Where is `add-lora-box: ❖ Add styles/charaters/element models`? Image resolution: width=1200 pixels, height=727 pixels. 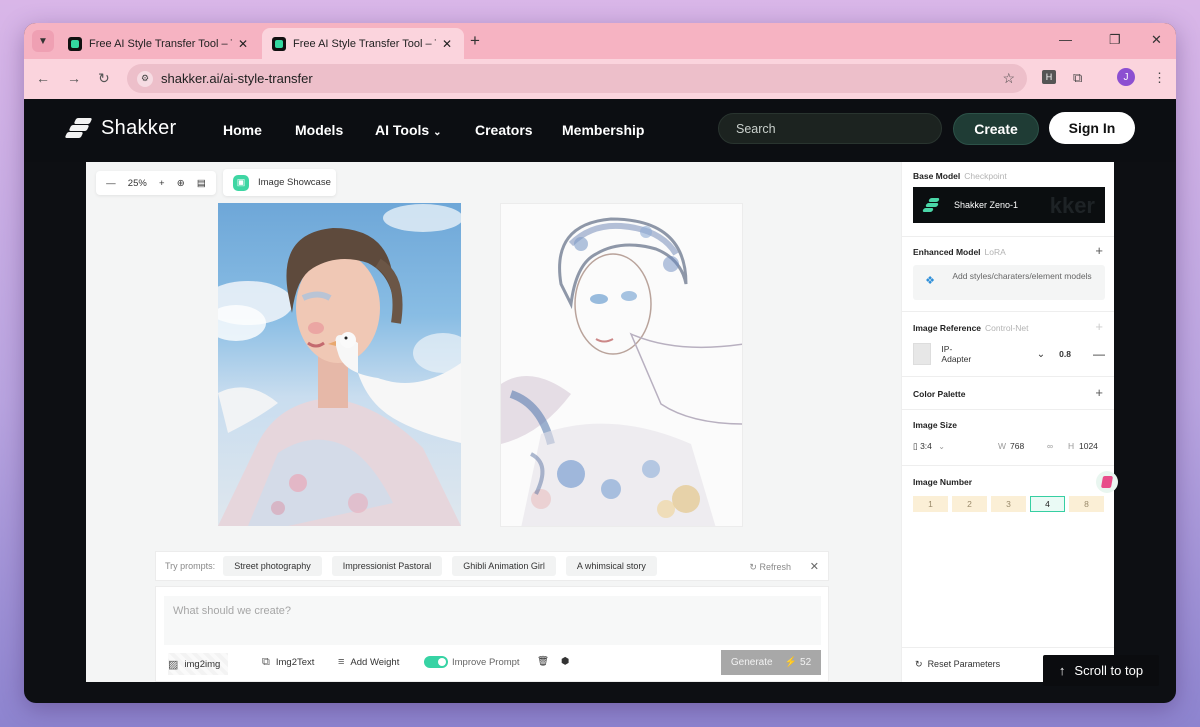 add-lora-box: ❖ Add styles/charaters/element models is located at coordinates (1009, 282).